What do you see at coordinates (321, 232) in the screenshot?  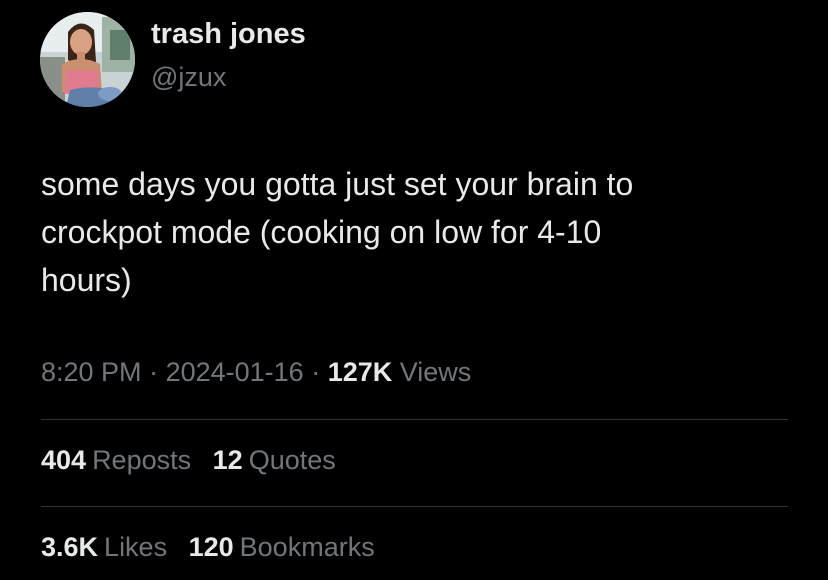 I see `tweet-text-line: crockpot mode (cooking on low for 4-10` at bounding box center [321, 232].